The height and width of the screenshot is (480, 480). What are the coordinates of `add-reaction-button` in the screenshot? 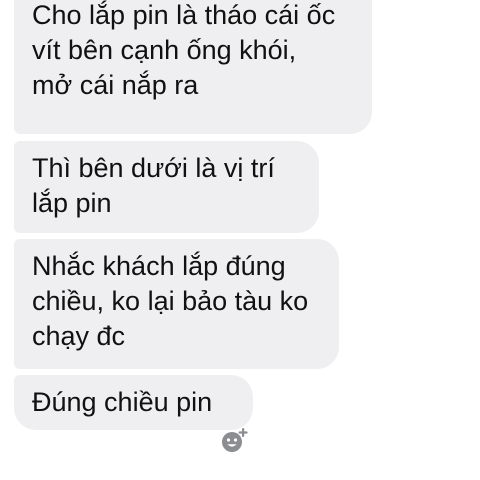 It's located at (235, 440).